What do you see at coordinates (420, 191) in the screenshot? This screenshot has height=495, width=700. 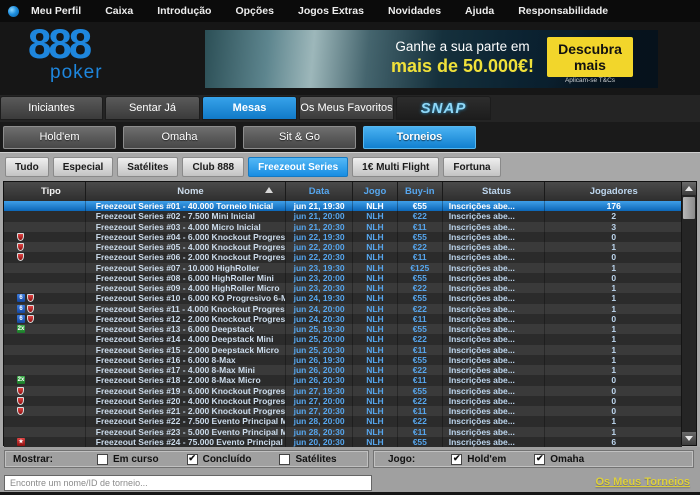 I see `column-header-buy-in: Buy-in` at bounding box center [420, 191].